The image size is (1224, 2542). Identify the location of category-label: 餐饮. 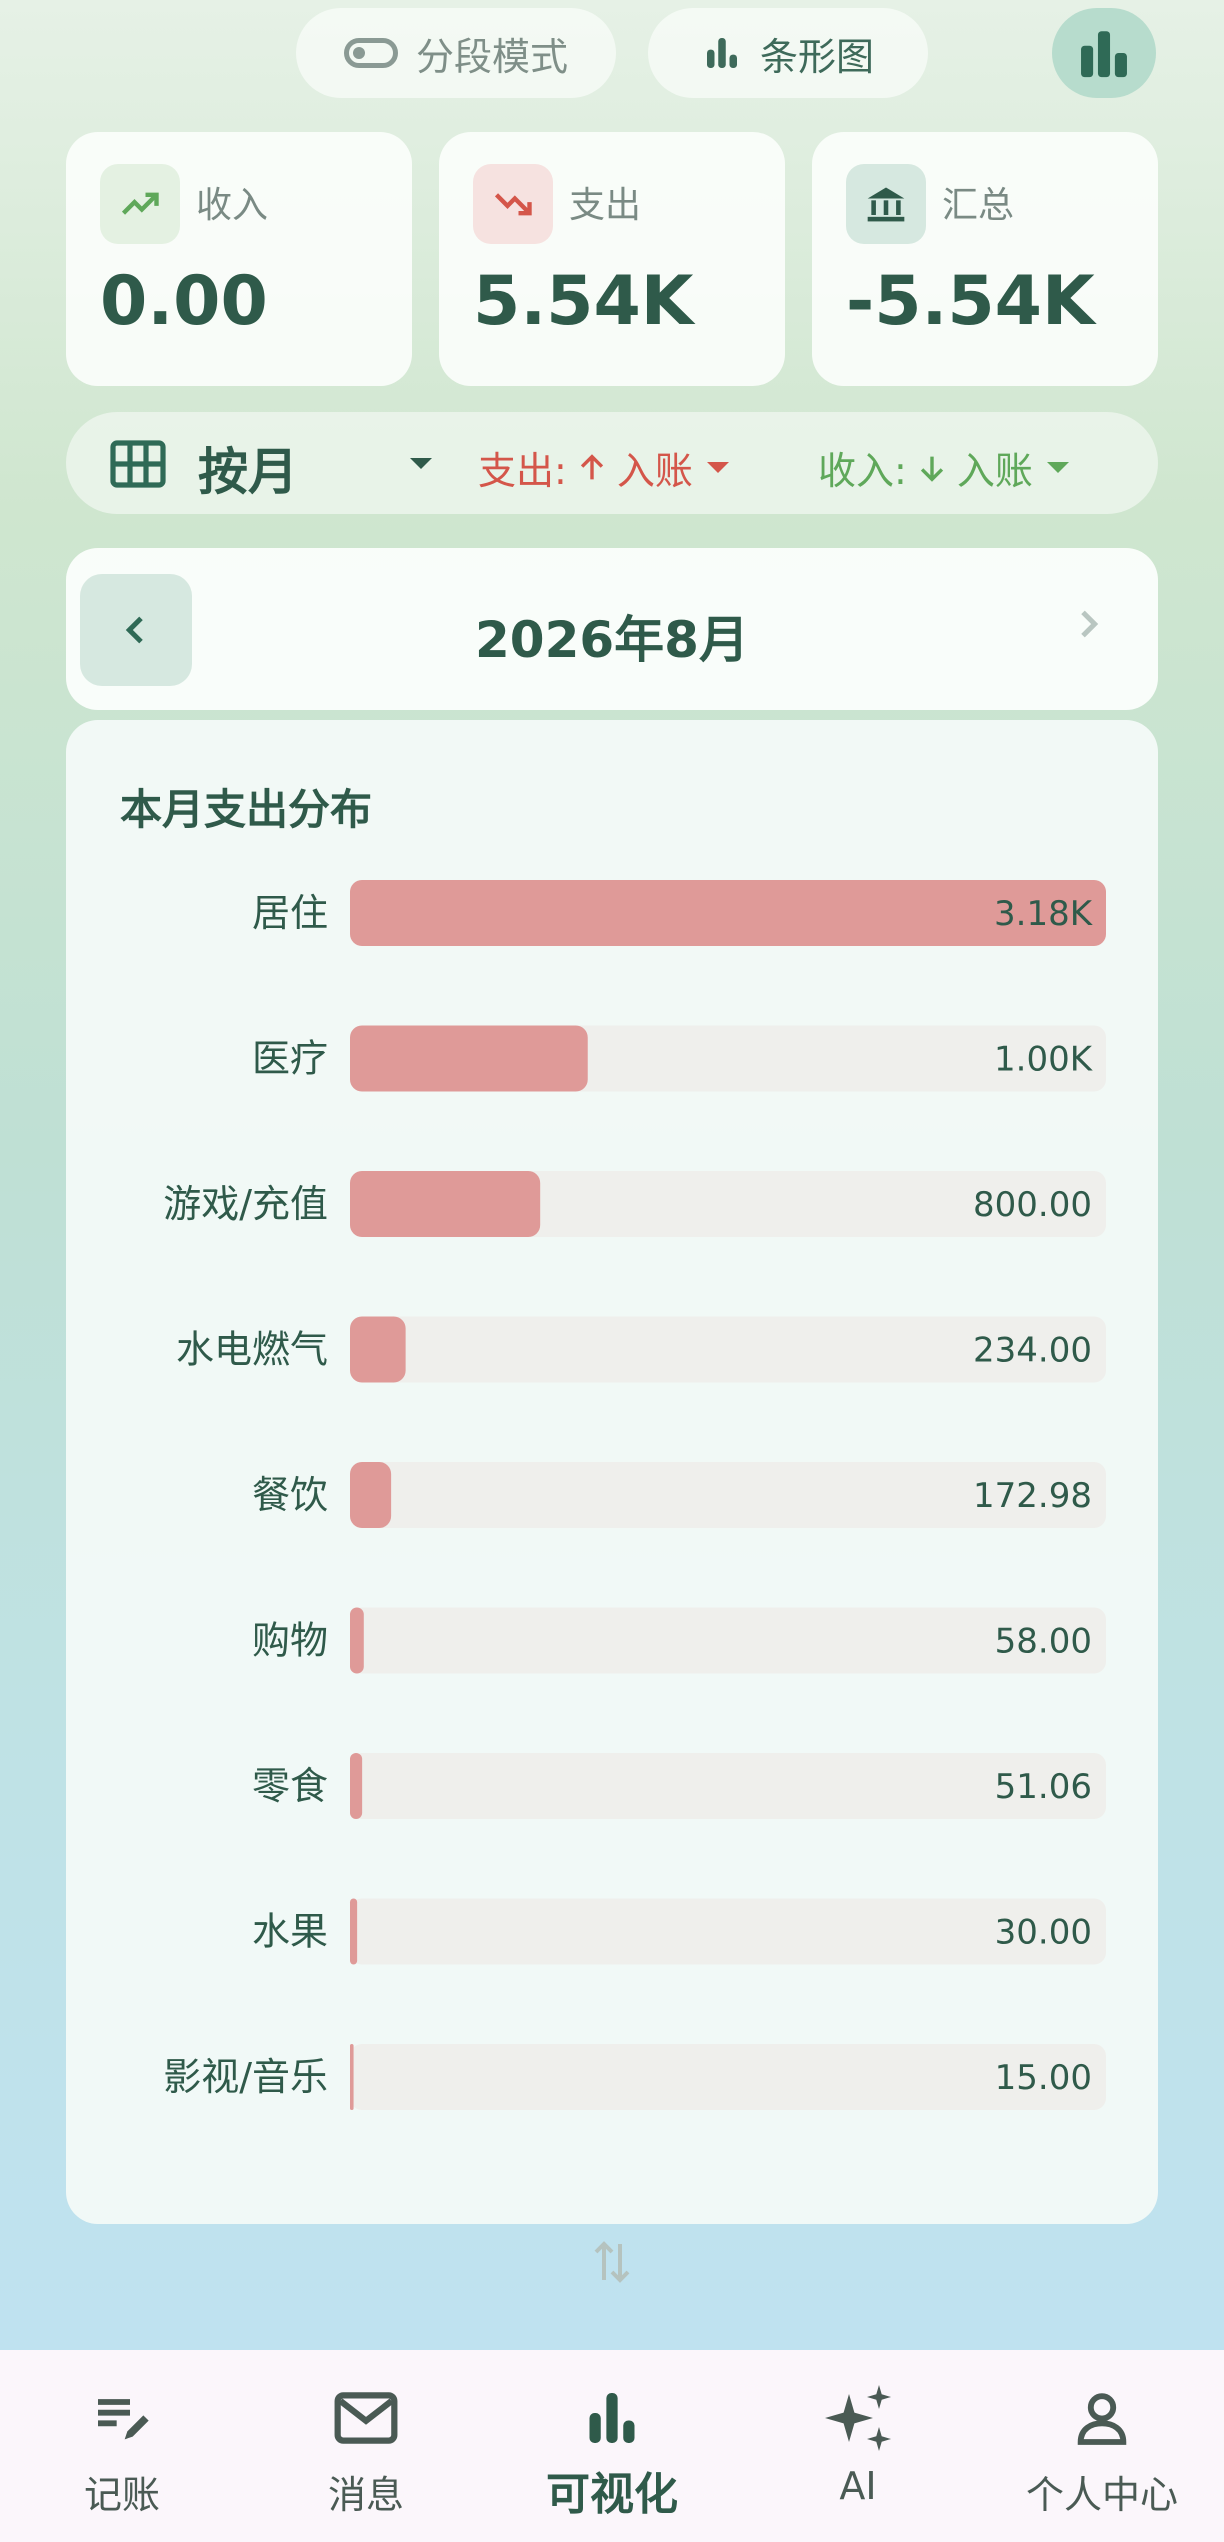
(290, 1495).